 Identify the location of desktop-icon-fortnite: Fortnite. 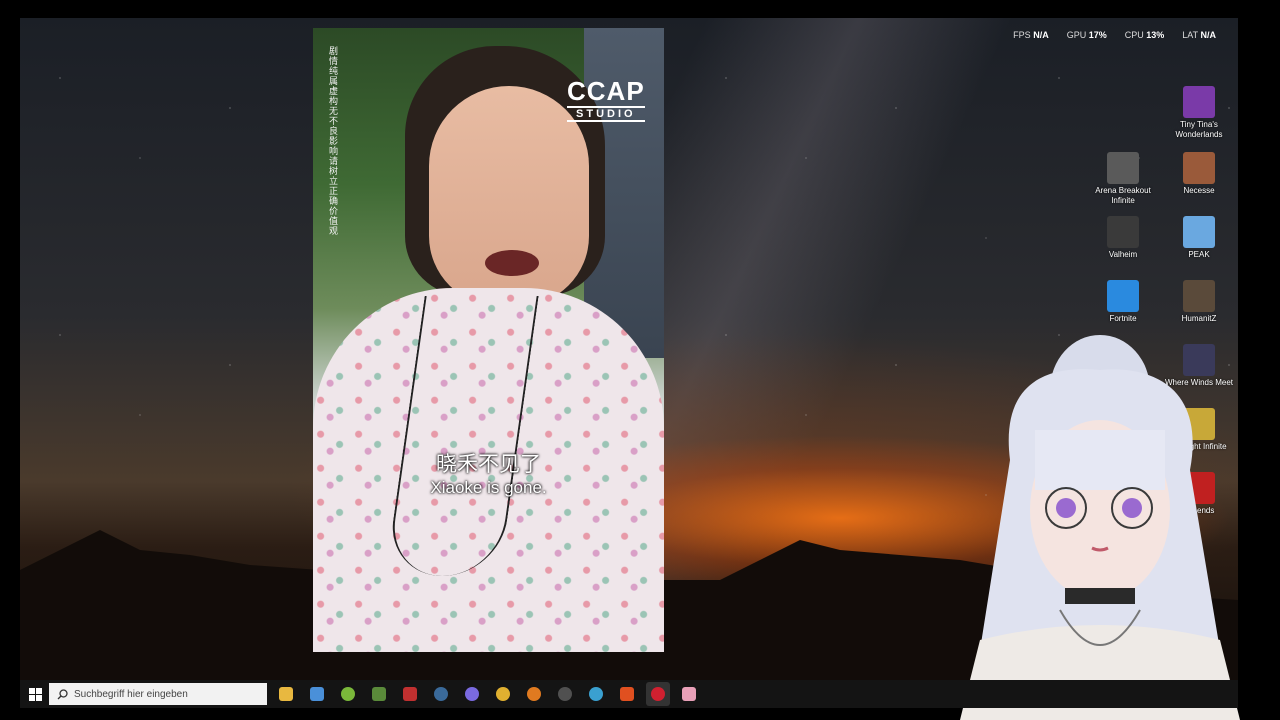
(1123, 302).